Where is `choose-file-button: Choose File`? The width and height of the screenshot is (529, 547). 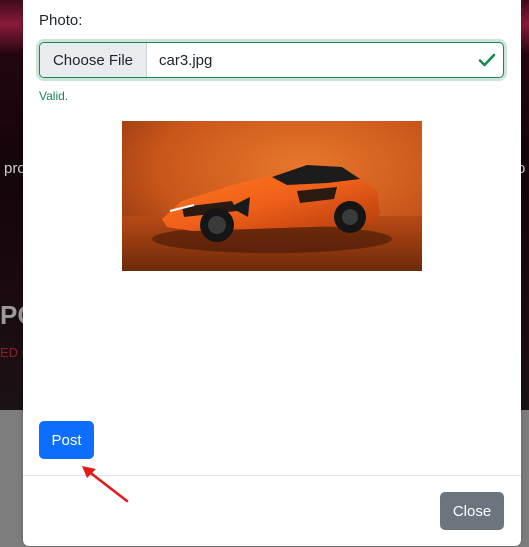
choose-file-button: Choose File is located at coordinates (93, 60).